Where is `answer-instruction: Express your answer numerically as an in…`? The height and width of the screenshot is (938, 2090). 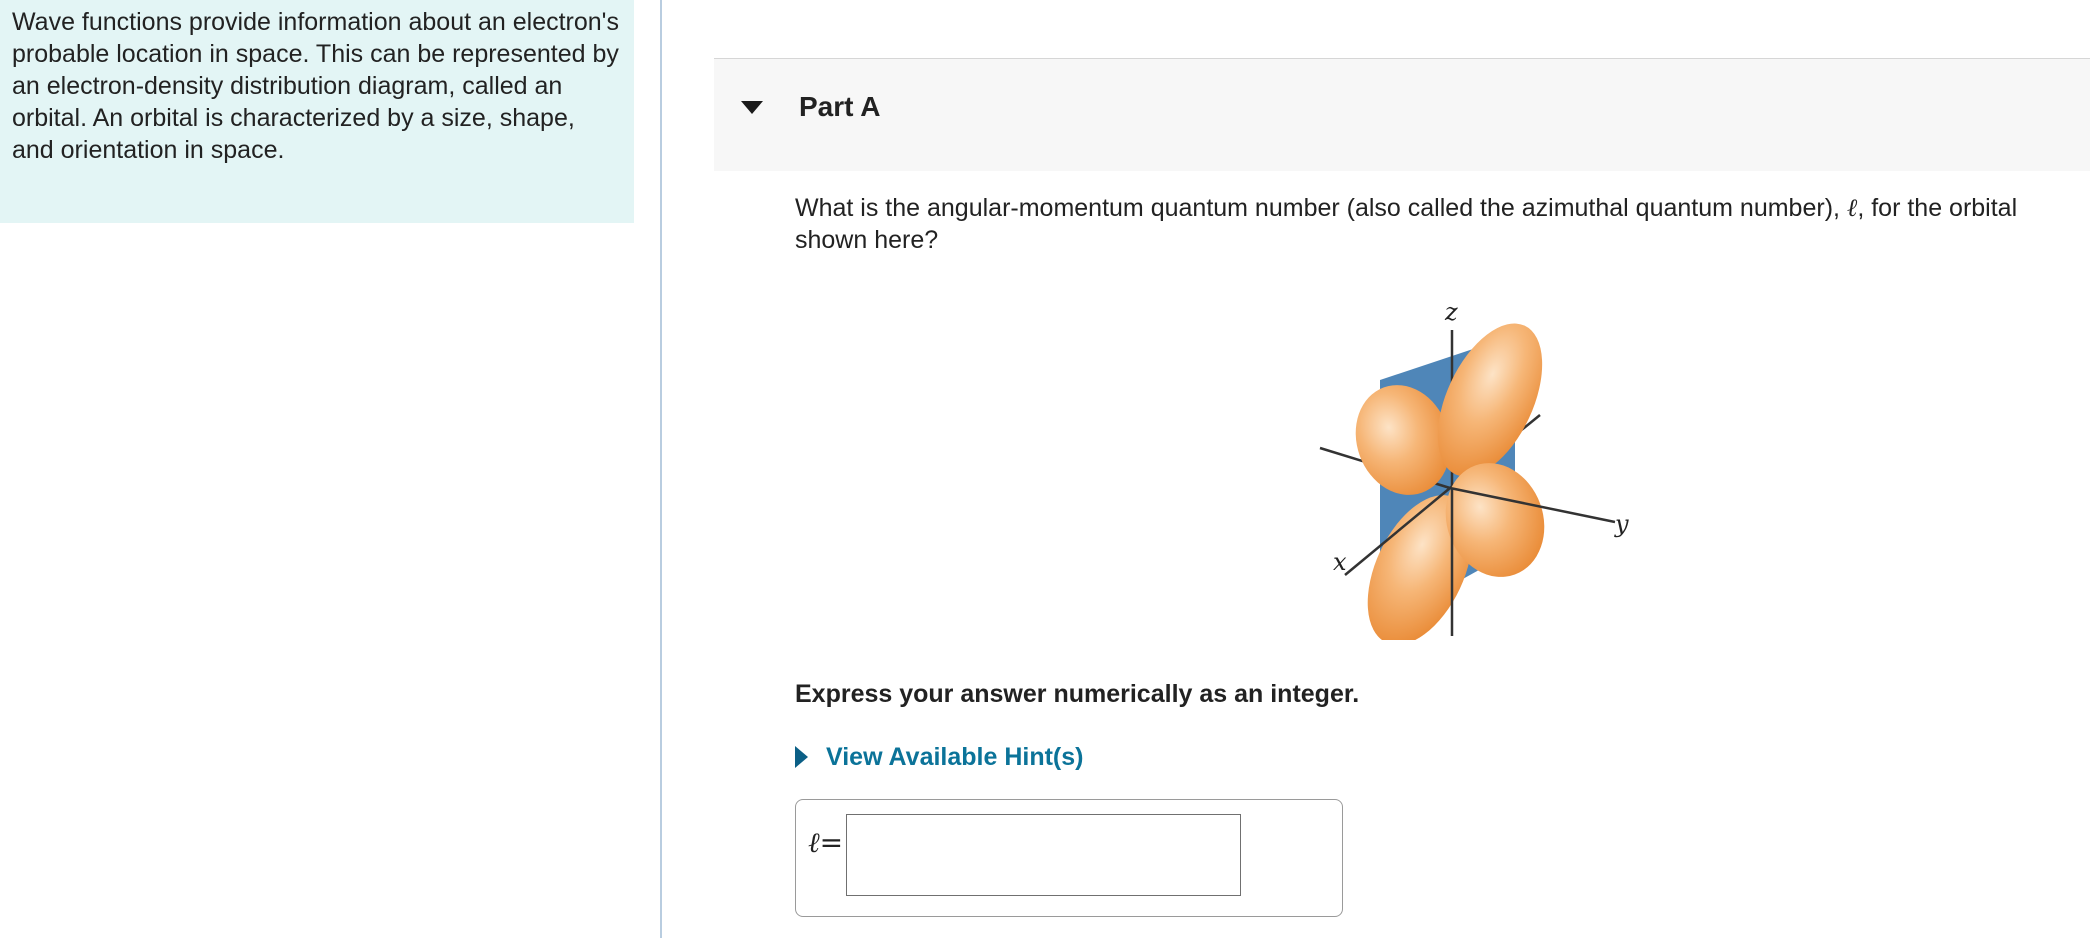 answer-instruction: Express your answer numerically as an in… is located at coordinates (1077, 694).